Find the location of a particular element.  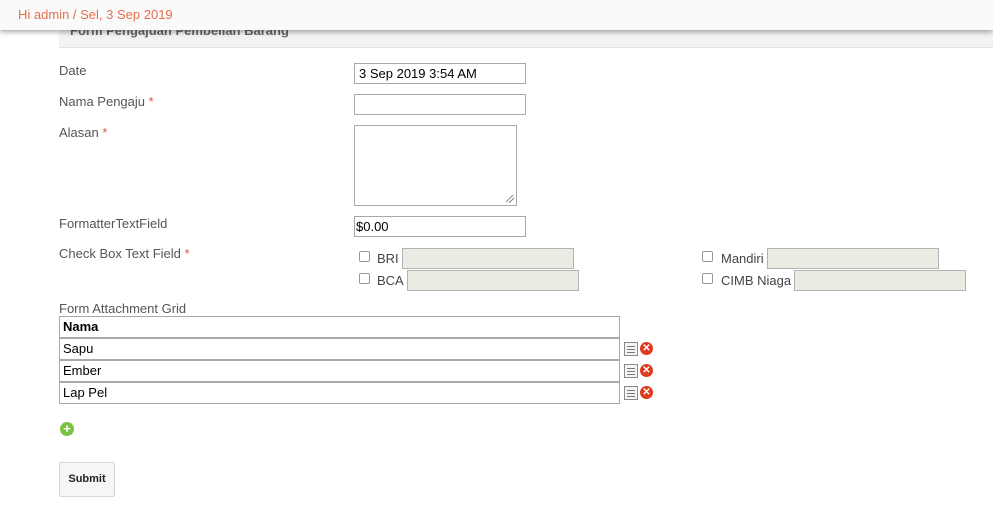

checkbox-bca-label: BCA is located at coordinates (390, 280).